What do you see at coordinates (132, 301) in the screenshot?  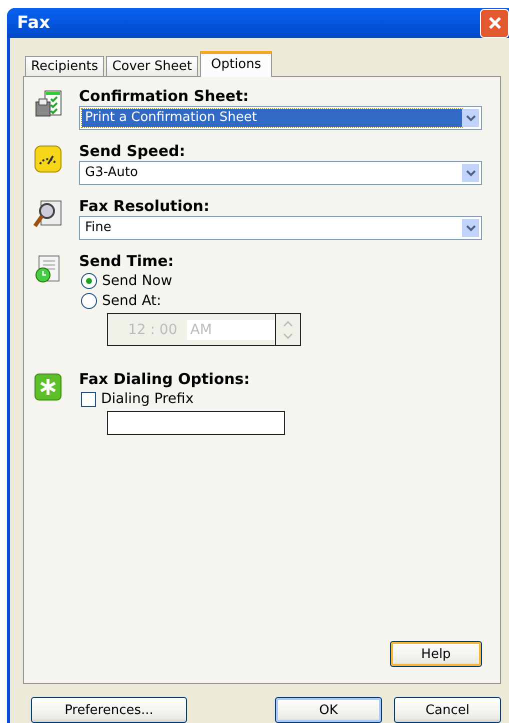 I see `radio-label: Send At:` at bounding box center [132, 301].